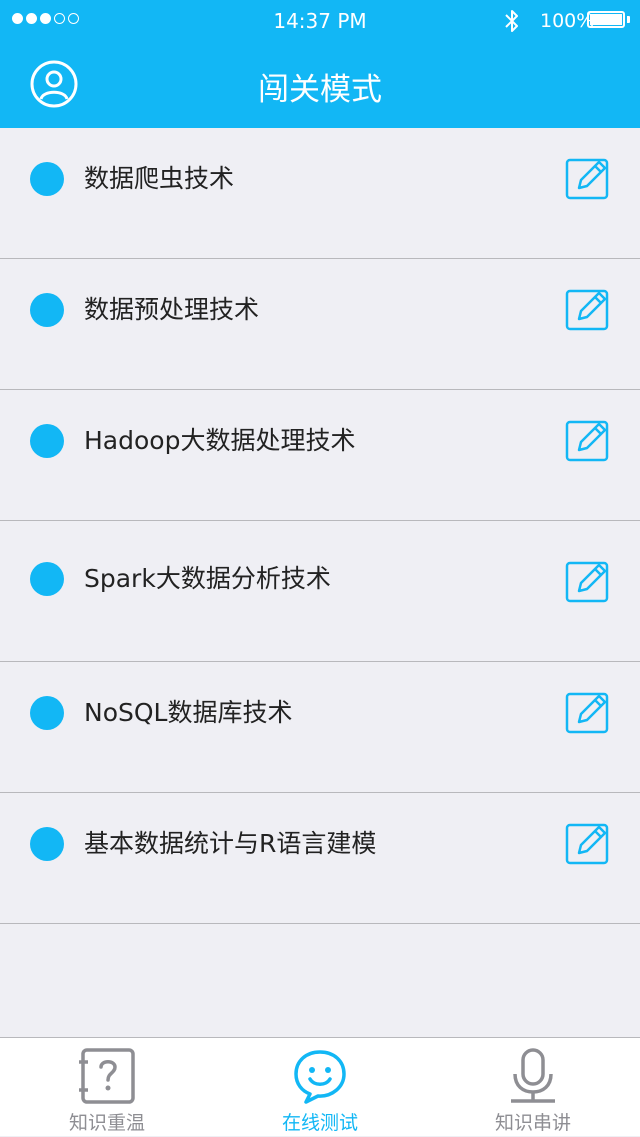 This screenshot has height=1137, width=640. I want to click on list-item-label: 数据预处理技术, so click(172, 309).